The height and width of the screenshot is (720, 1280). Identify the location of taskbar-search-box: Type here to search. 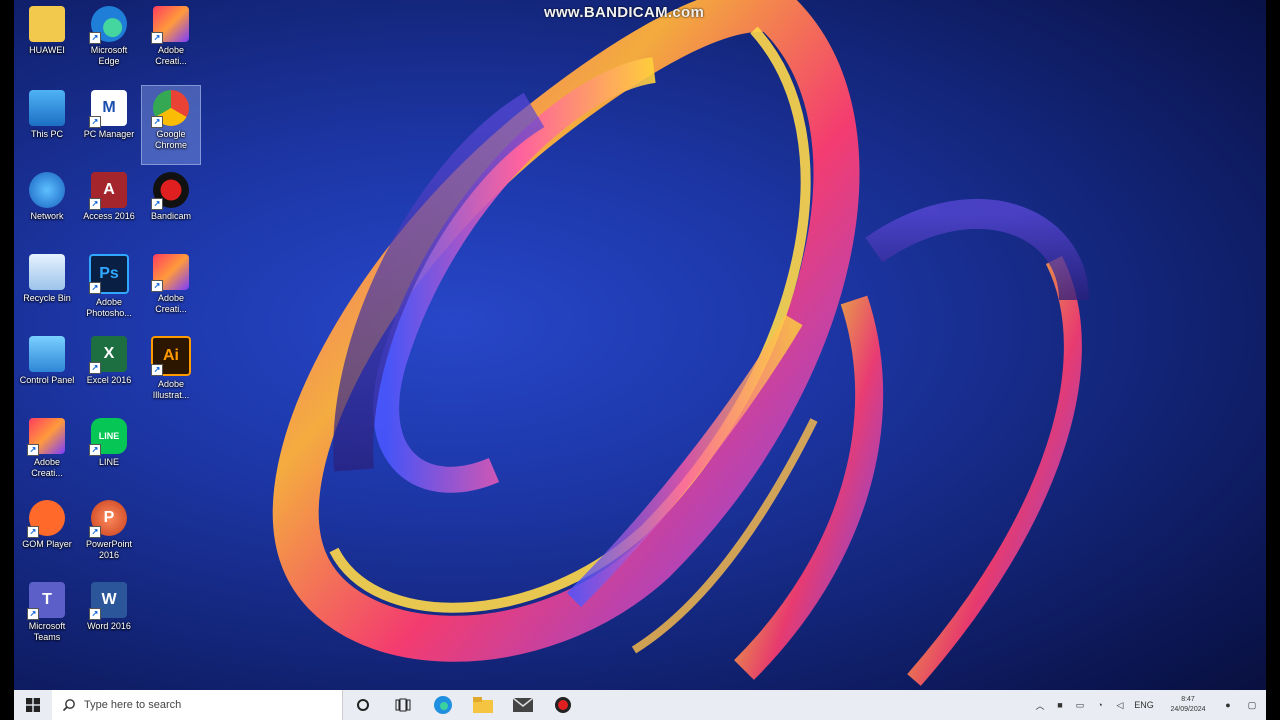
(197, 705).